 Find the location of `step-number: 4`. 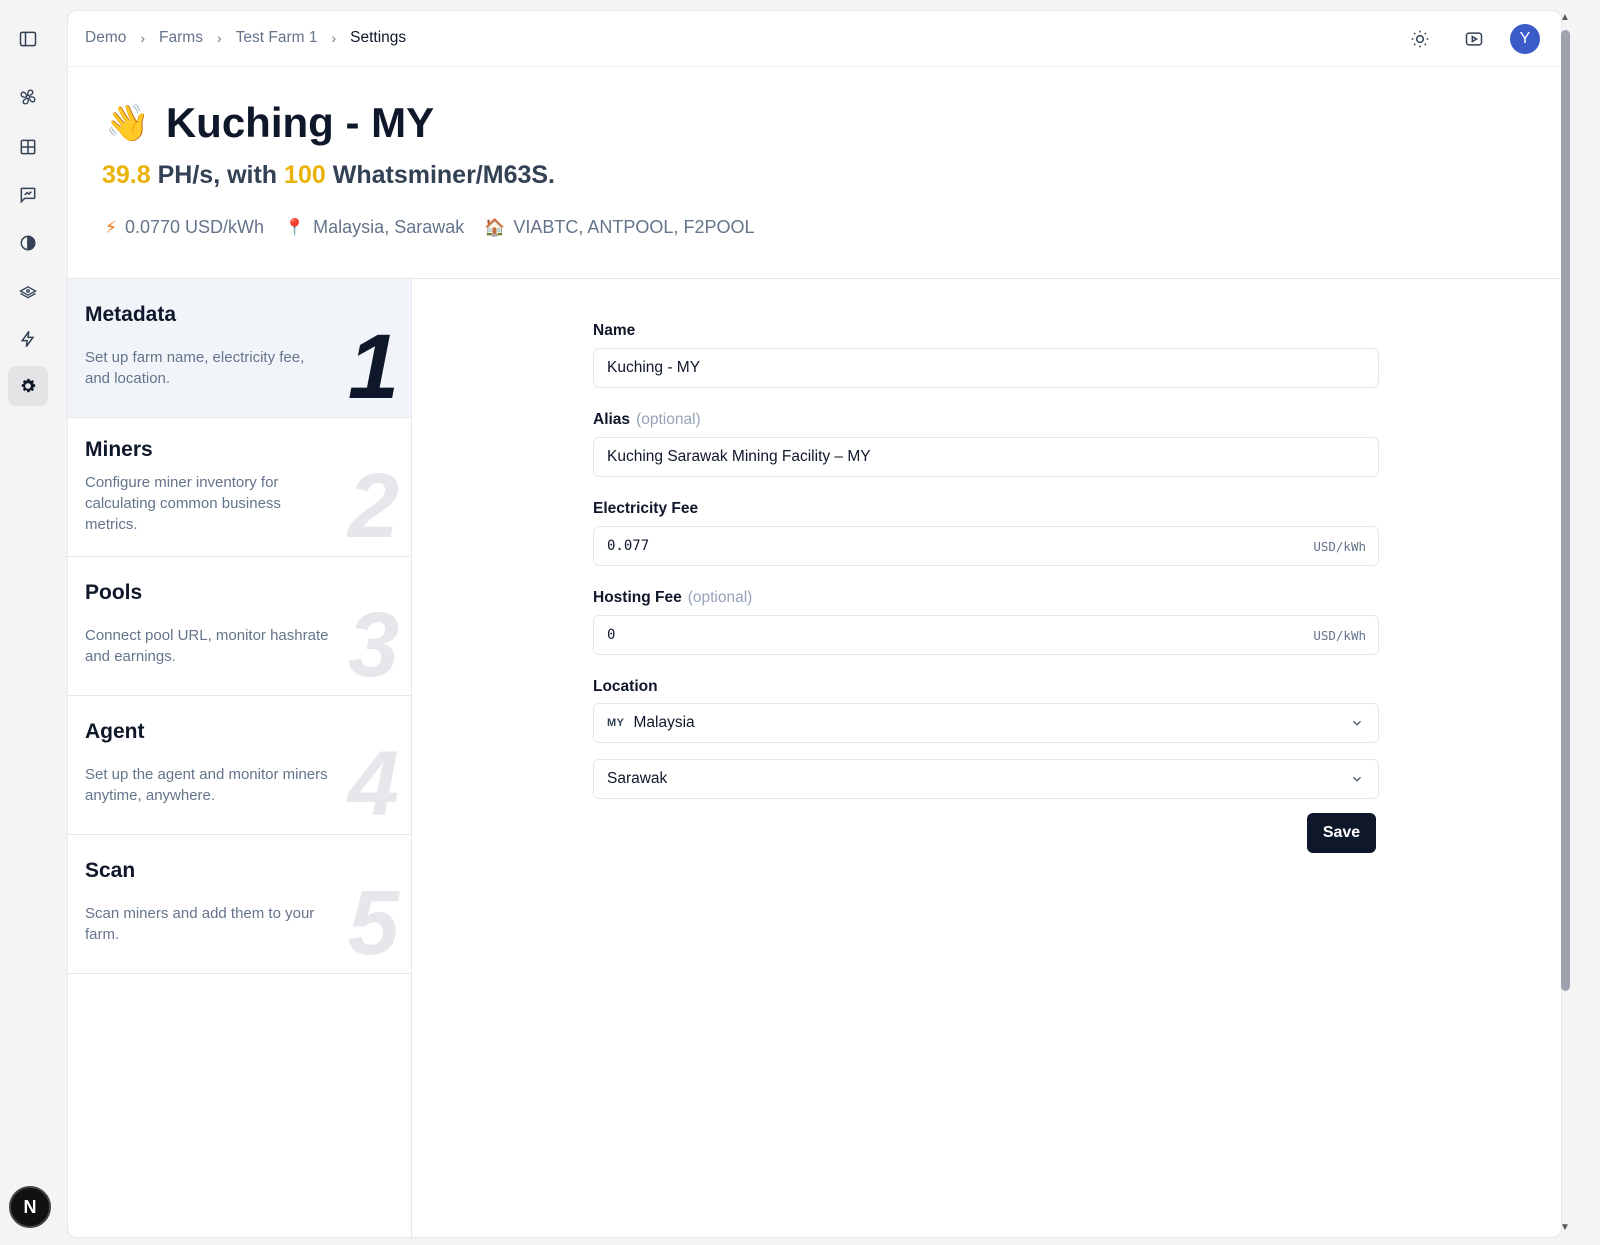

step-number: 4 is located at coordinates (373, 784).